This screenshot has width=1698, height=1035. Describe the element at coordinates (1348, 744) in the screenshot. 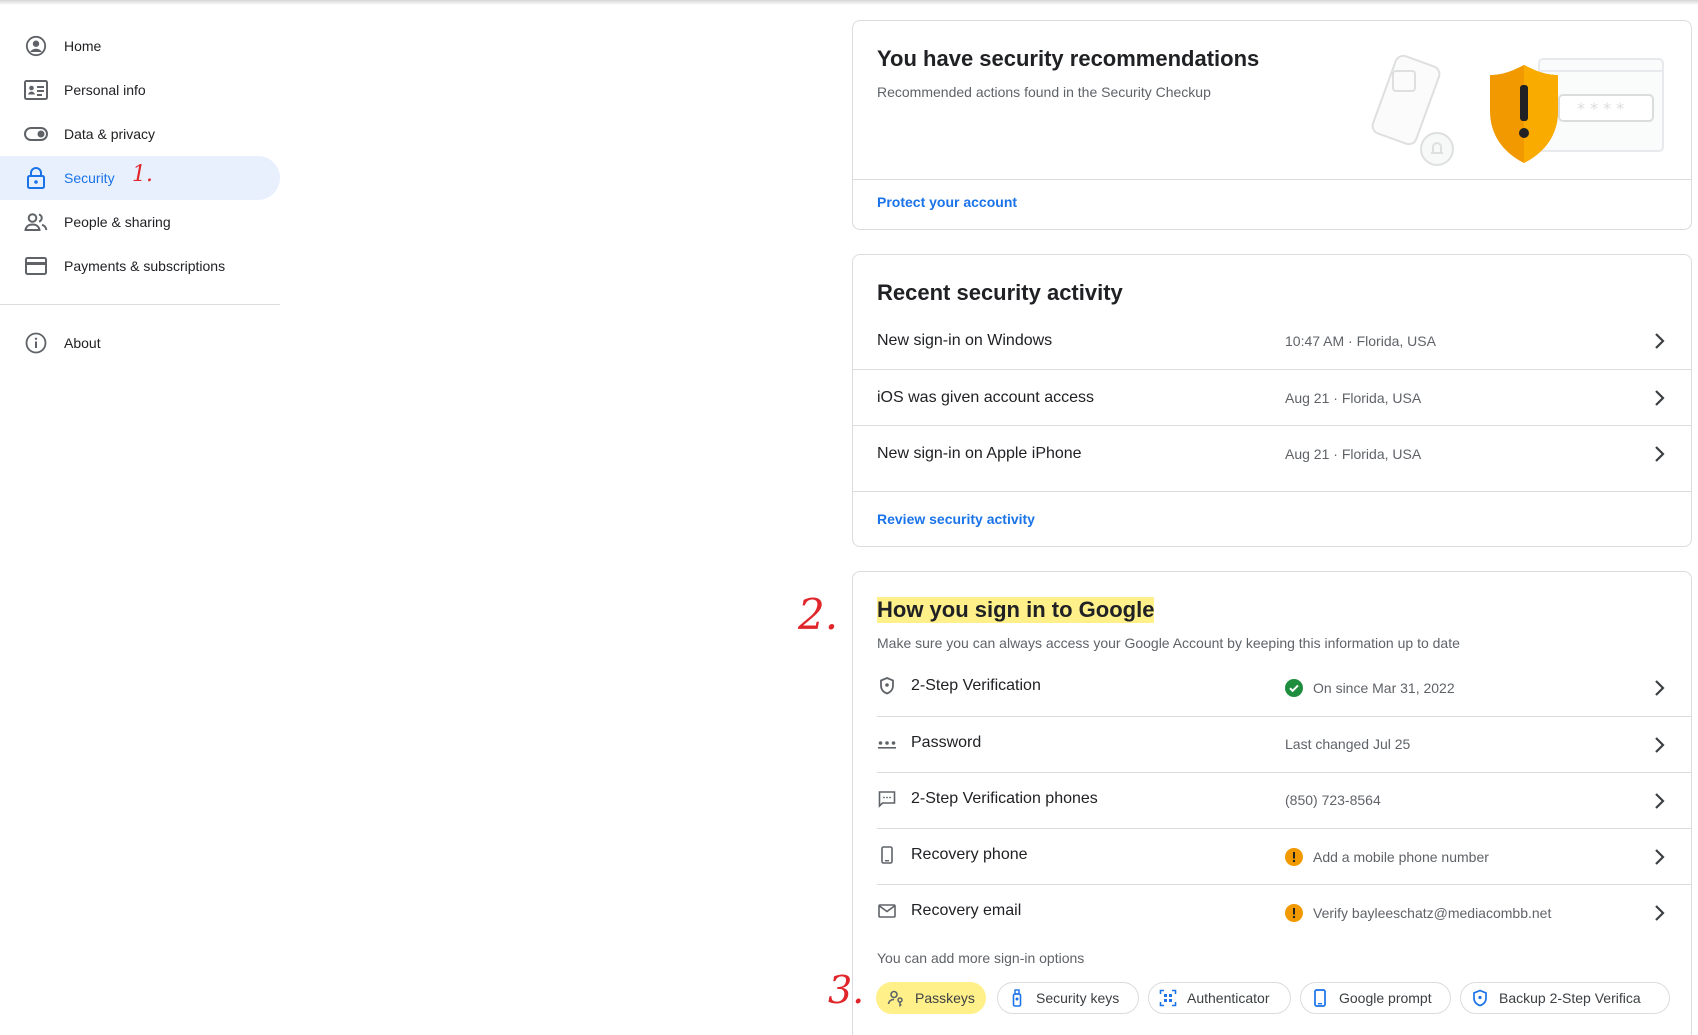

I see `signin-row-value: Last changed Jul 25` at that location.